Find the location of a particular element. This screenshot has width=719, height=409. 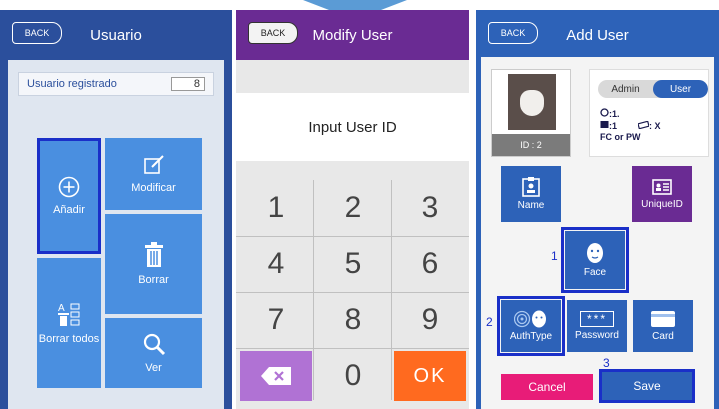

card-label: Card is located at coordinates (663, 336).